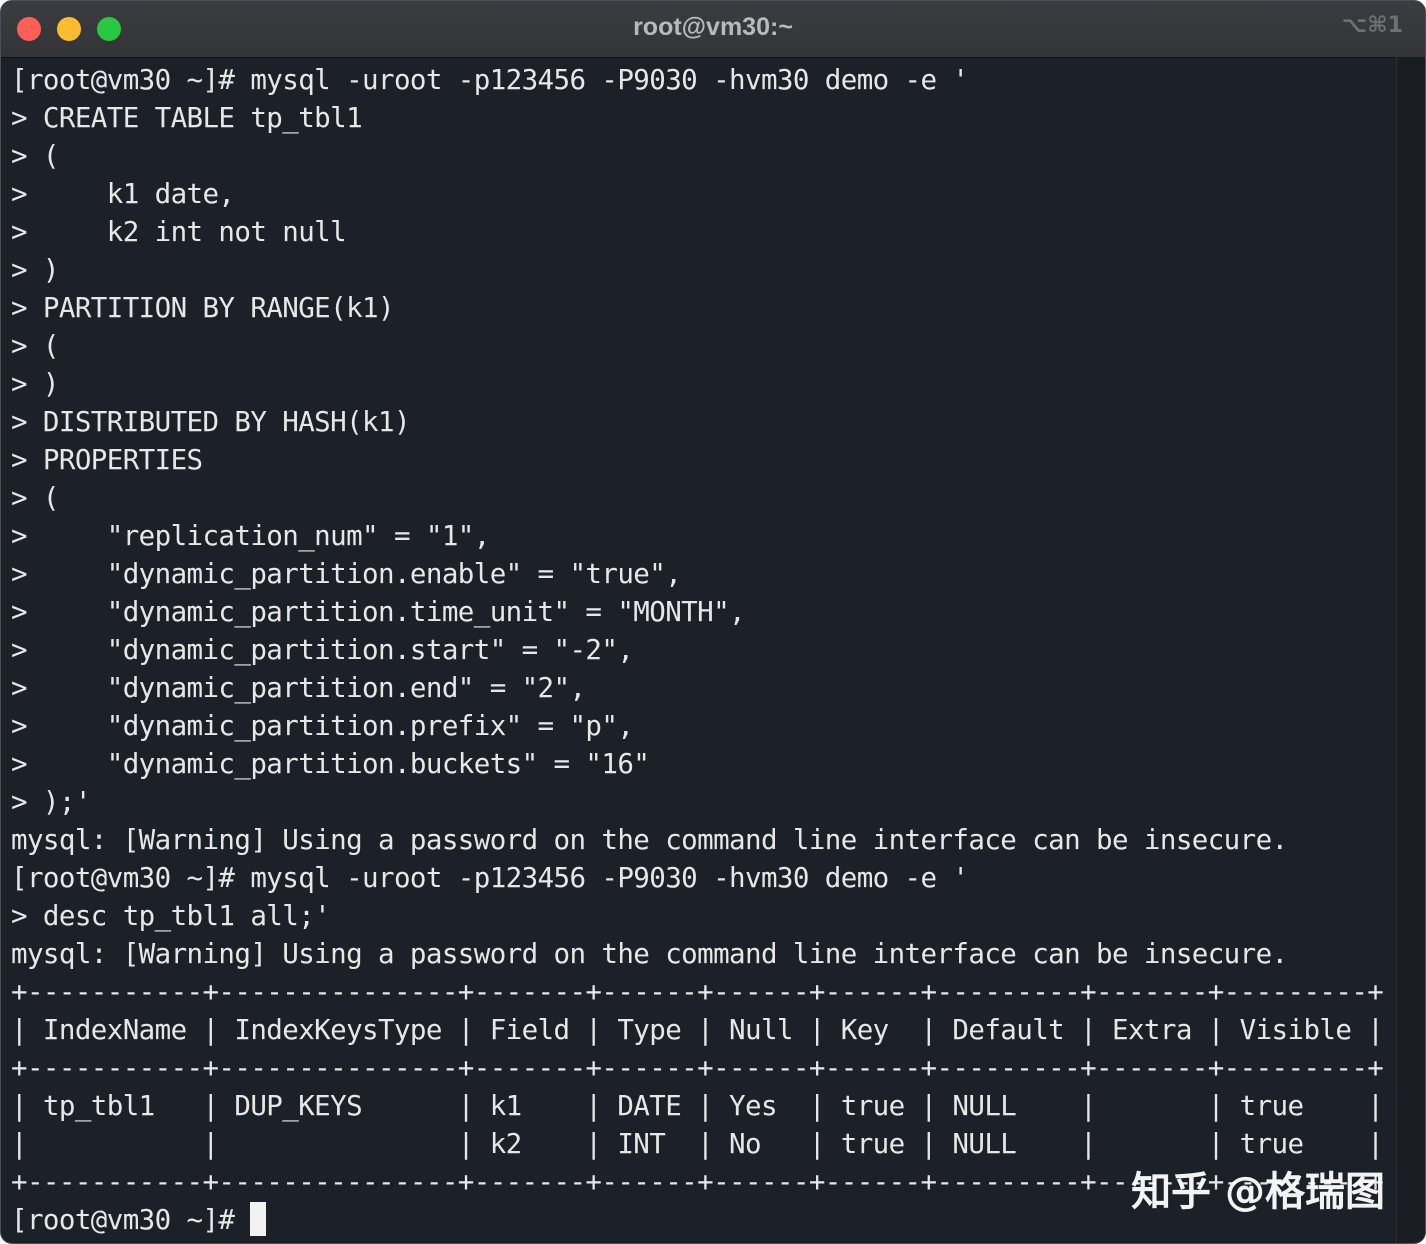 This screenshot has width=1426, height=1244. Describe the element at coordinates (203, 308) in the screenshot. I see `terminal-line: > PARTITION BY RANGE(k1)` at that location.